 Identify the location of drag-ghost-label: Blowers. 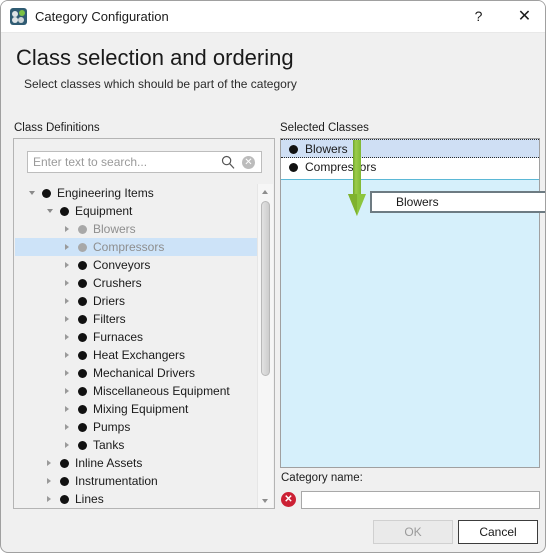
(417, 202).